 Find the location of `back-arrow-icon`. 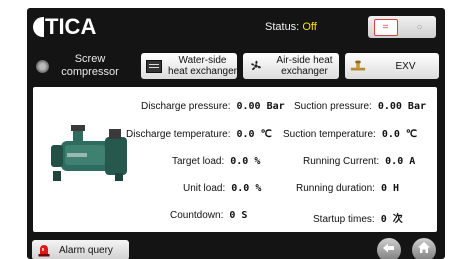

back-arrow-icon is located at coordinates (389, 250).